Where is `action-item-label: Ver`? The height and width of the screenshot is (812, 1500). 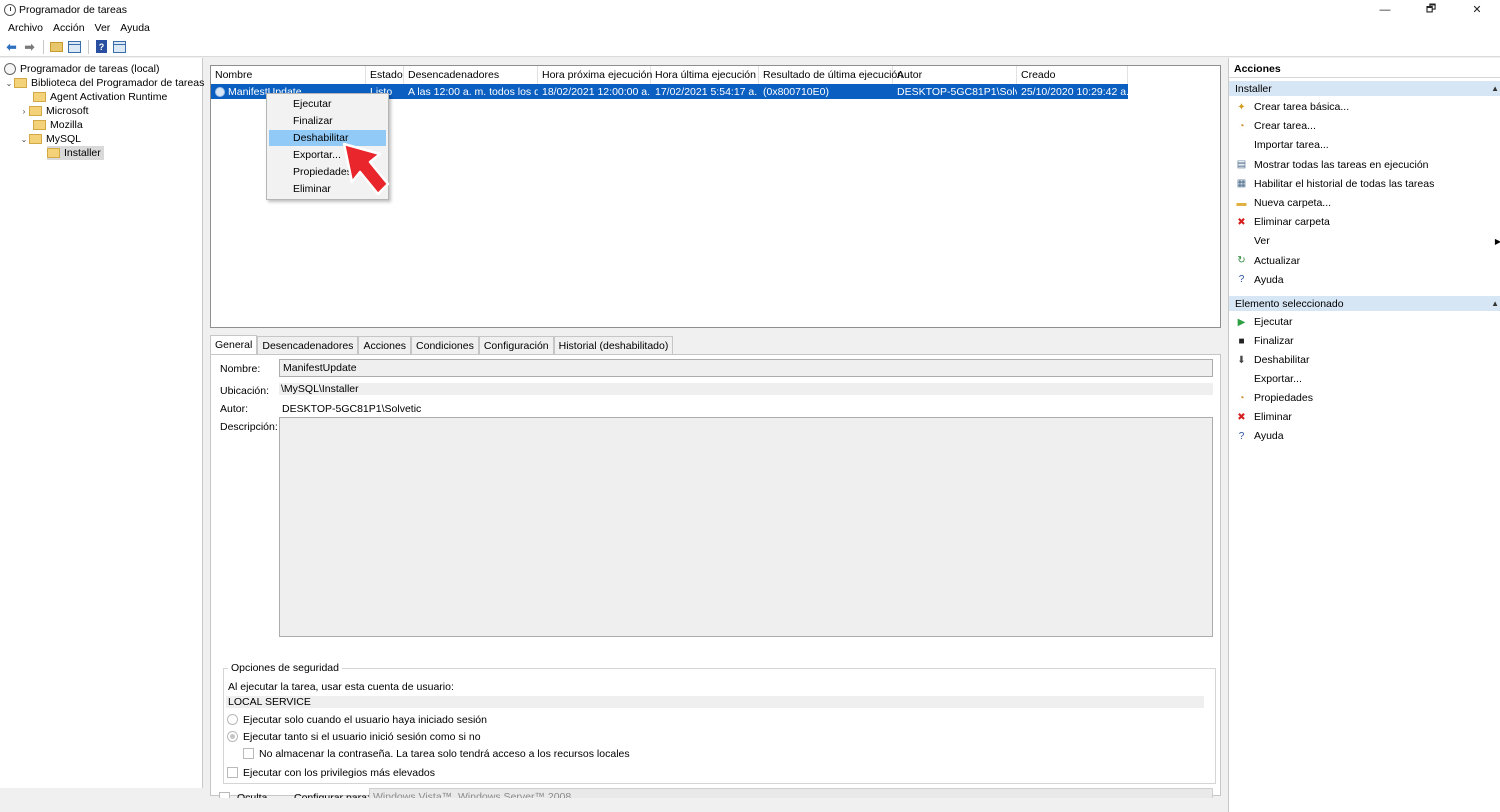 action-item-label: Ver is located at coordinates (1262, 241).